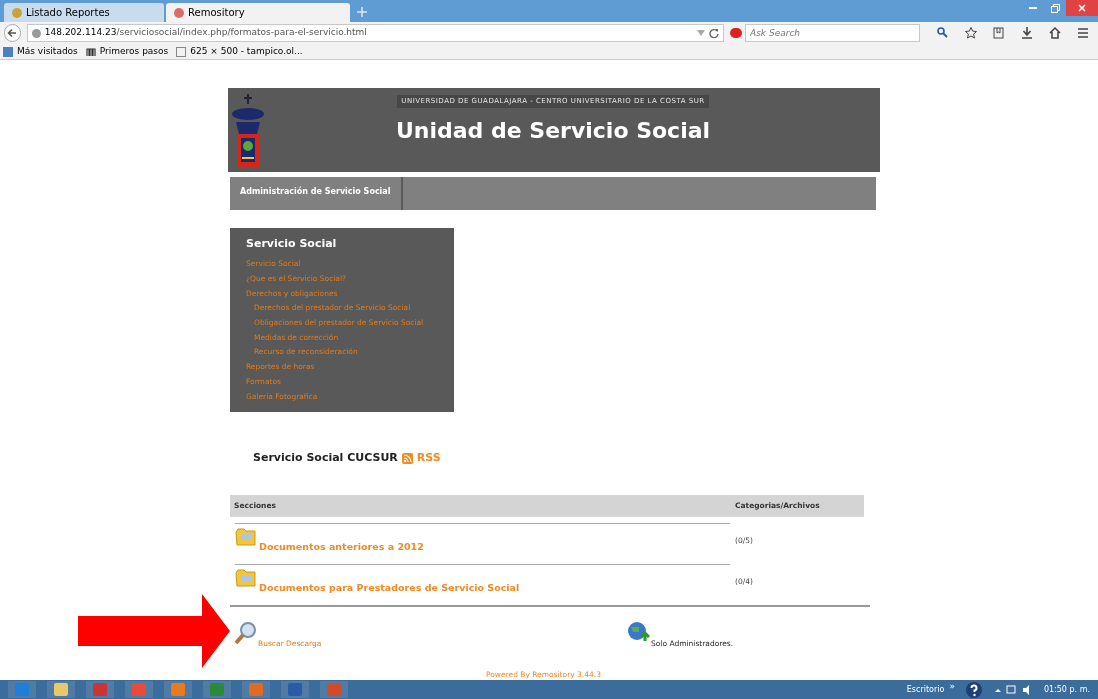 This screenshot has height=699, width=1098. What do you see at coordinates (1027, 33) in the screenshot?
I see `download-icon` at bounding box center [1027, 33].